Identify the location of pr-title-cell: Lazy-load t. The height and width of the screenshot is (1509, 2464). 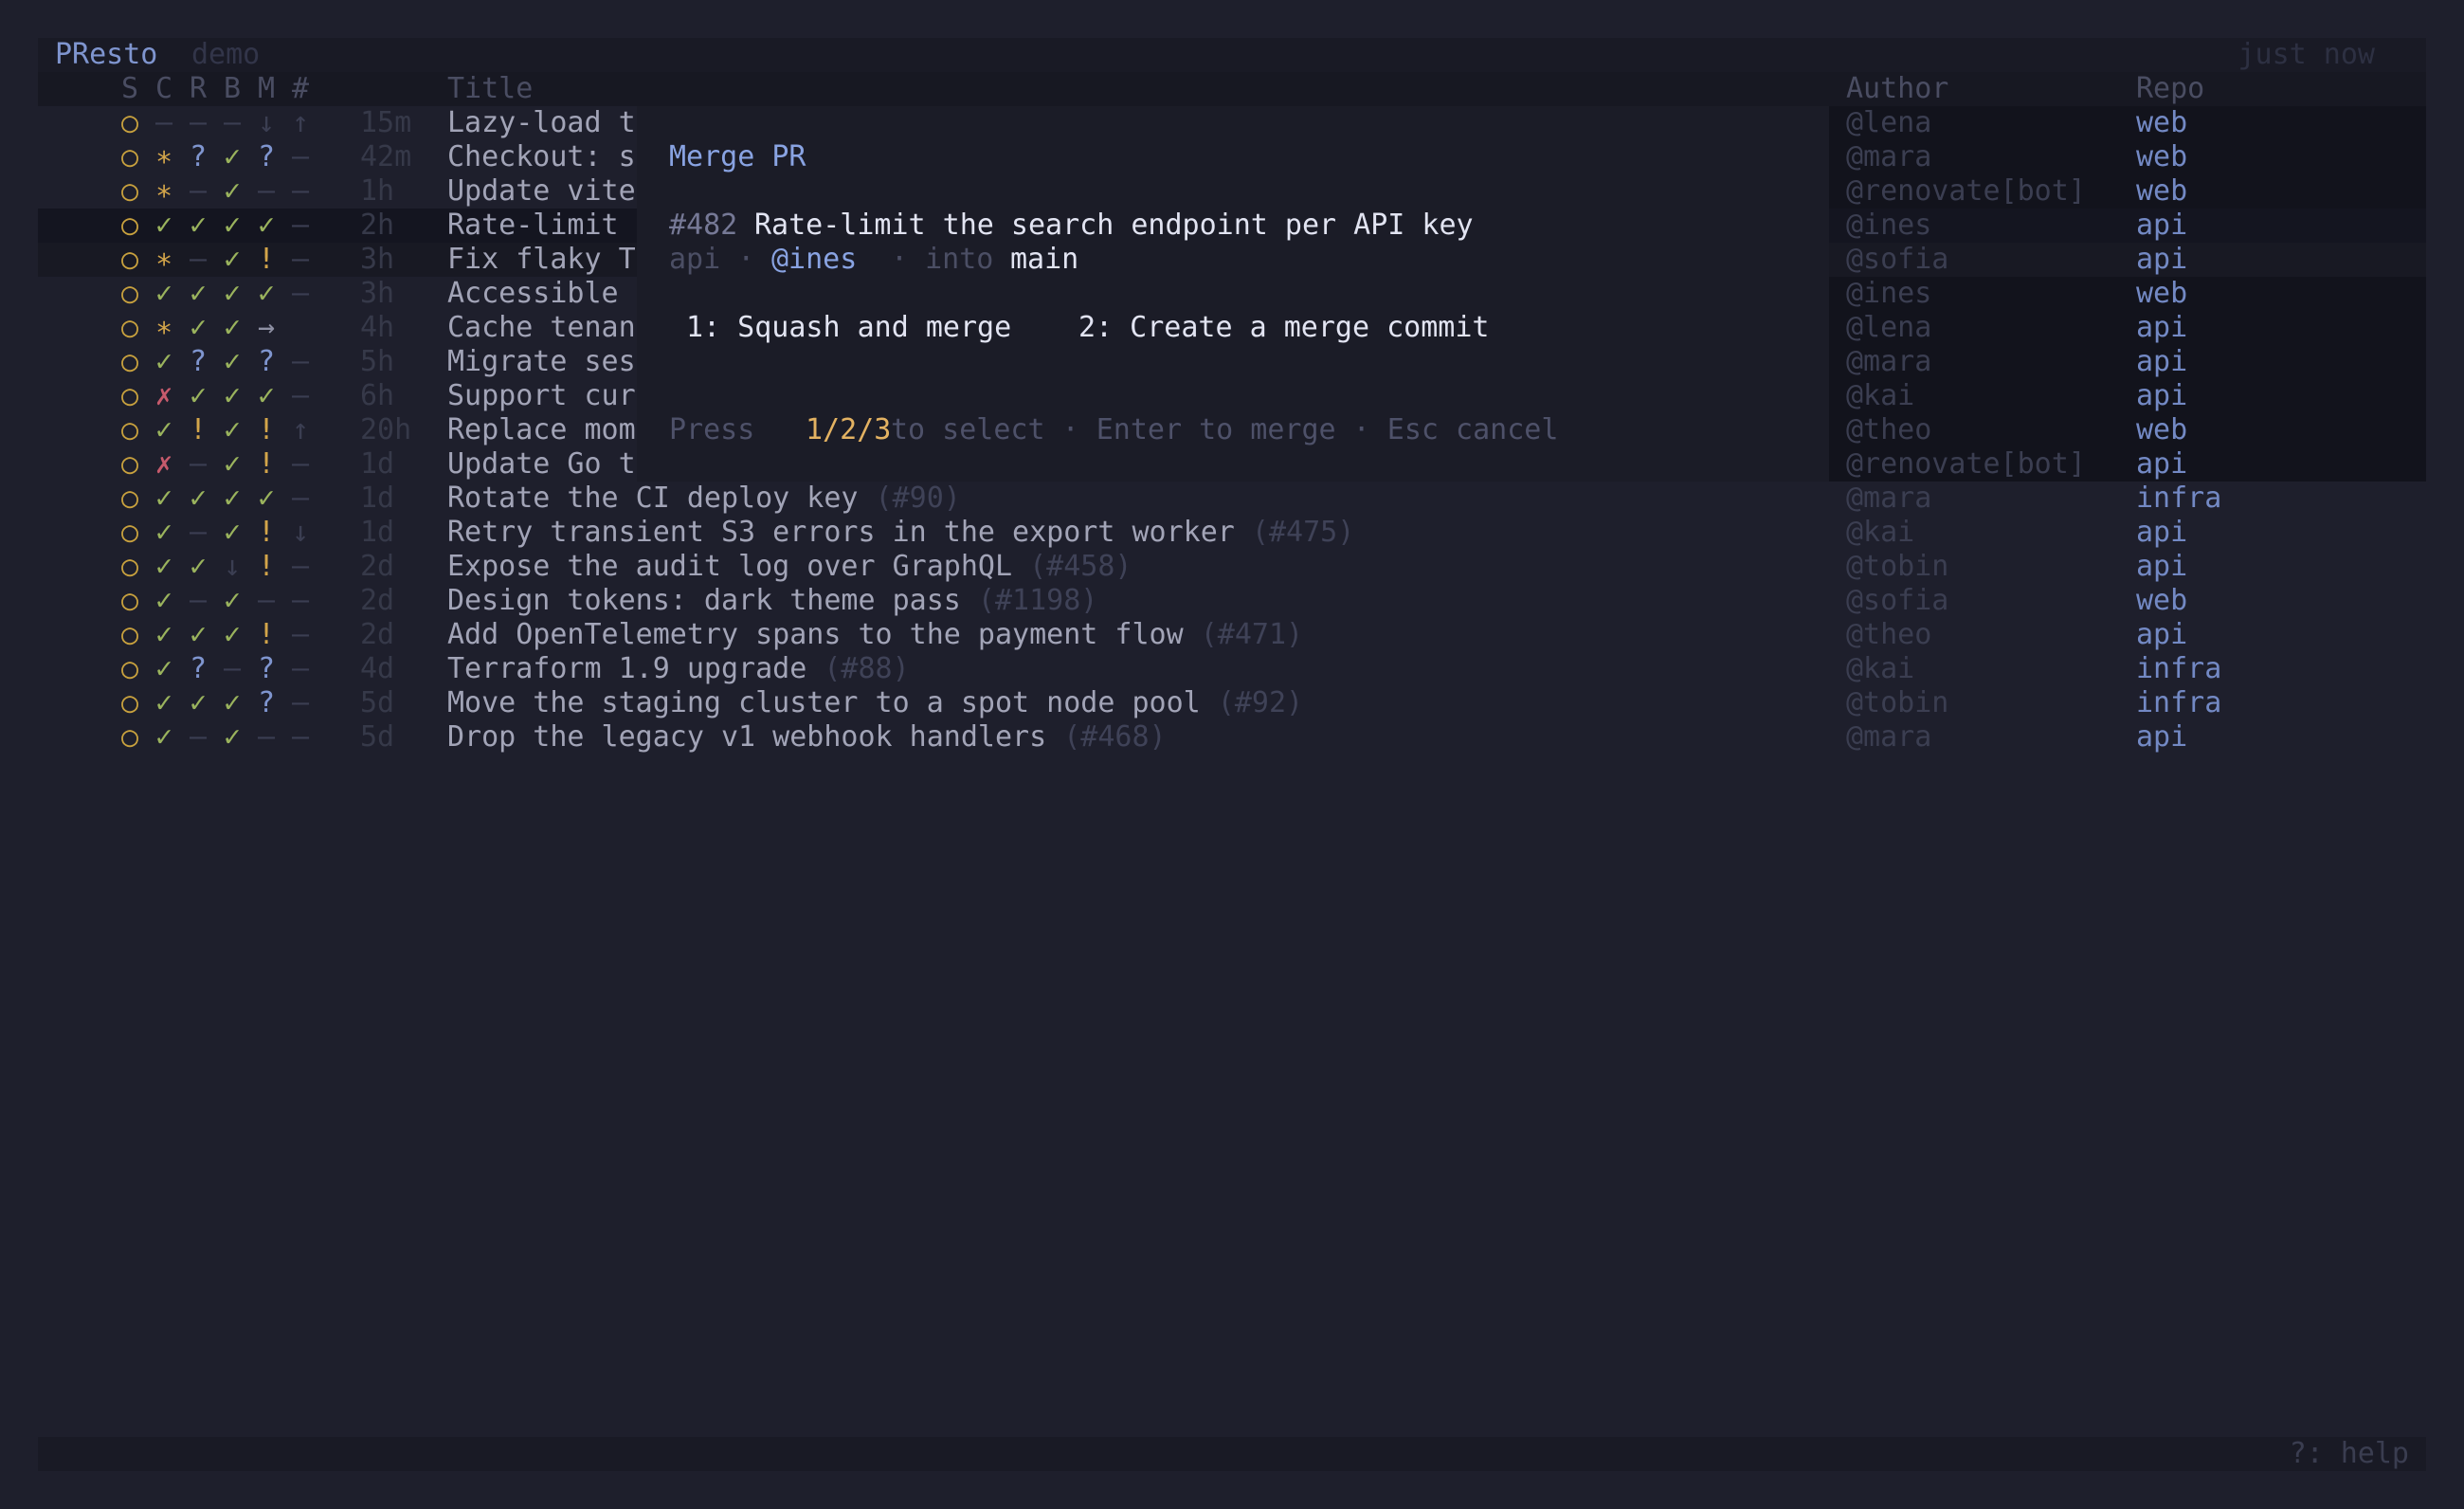
(542, 123).